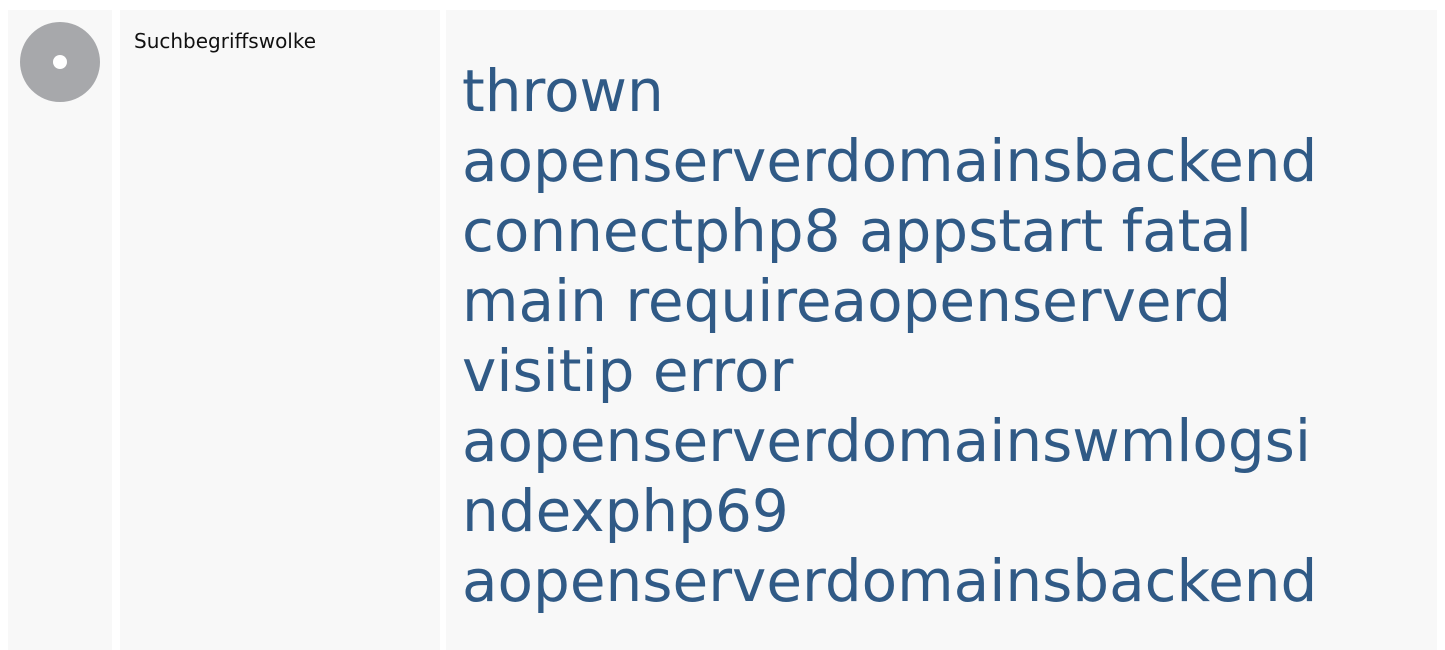 Image resolution: width=1445 pixels, height=650 pixels. I want to click on cloud-line: aopenserverdomainswmlogsi, so click(942, 441).